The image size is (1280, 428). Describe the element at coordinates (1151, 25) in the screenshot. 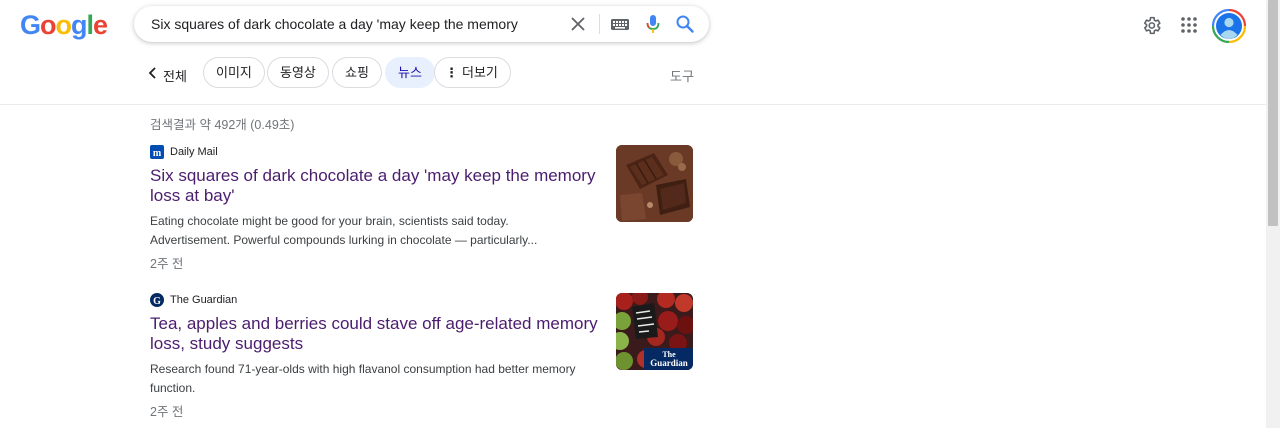

I see `settings-gear-icon` at that location.